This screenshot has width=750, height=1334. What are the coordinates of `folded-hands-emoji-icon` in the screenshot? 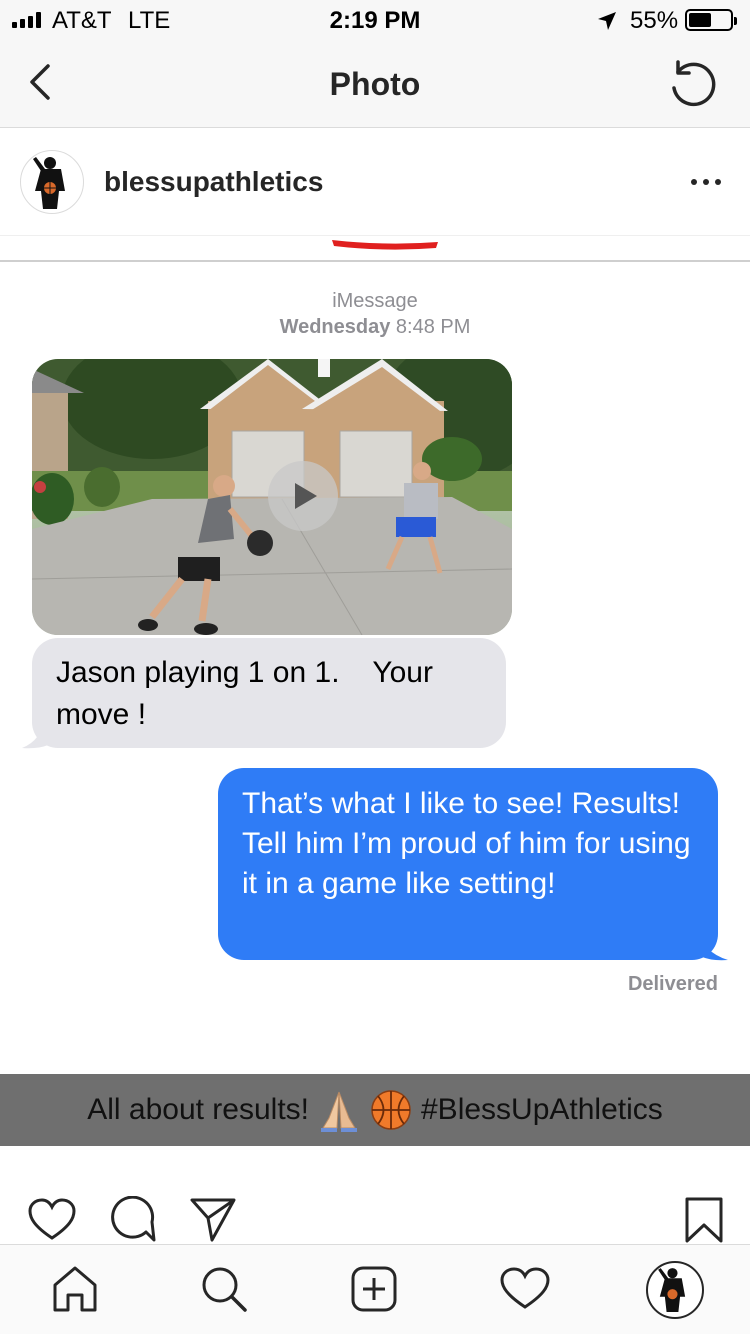 It's located at (339, 1111).